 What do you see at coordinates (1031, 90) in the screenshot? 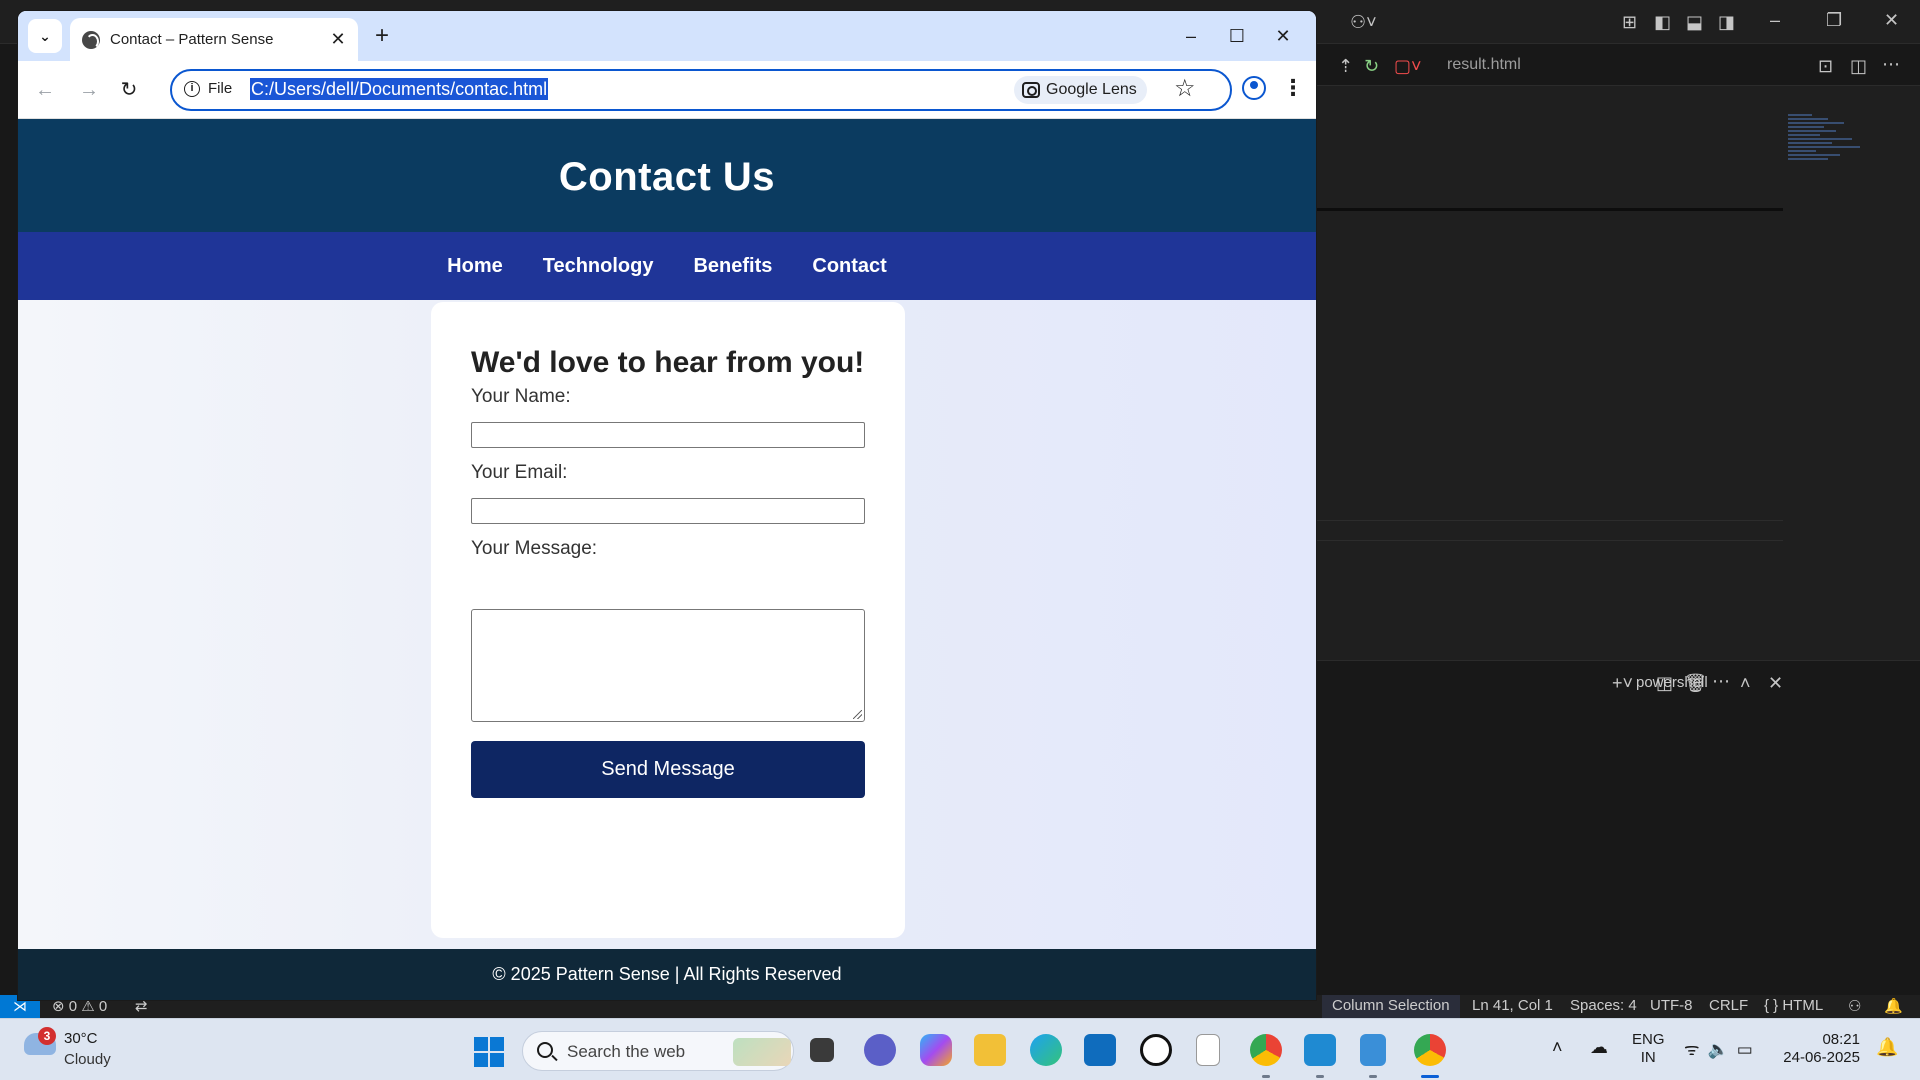
I see `camera-lens-icon` at bounding box center [1031, 90].